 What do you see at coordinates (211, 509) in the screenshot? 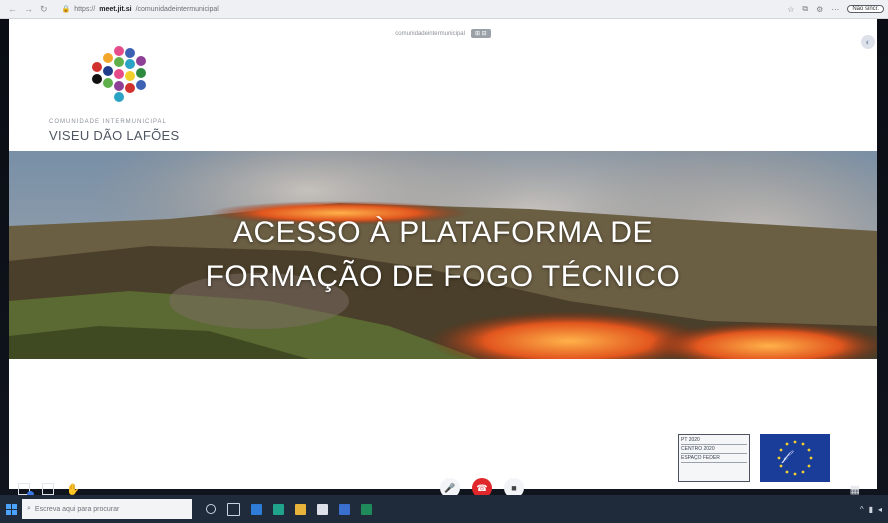
I see `cortana-icon` at bounding box center [211, 509].